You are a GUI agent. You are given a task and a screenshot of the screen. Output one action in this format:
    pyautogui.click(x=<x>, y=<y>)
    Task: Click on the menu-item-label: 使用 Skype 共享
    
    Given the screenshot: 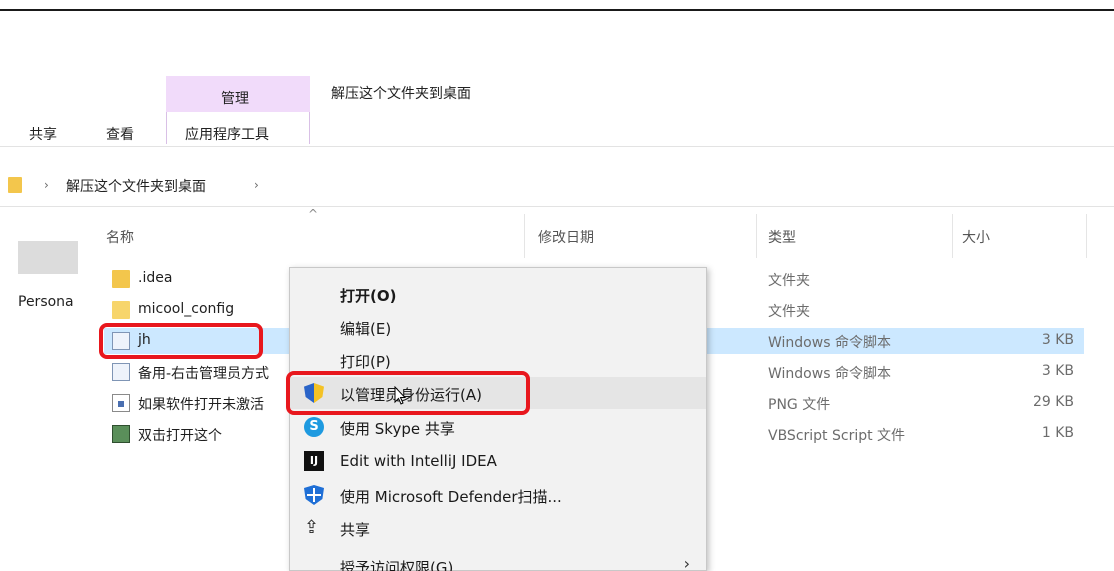 What is the action you would take?
    pyautogui.click(x=397, y=429)
    